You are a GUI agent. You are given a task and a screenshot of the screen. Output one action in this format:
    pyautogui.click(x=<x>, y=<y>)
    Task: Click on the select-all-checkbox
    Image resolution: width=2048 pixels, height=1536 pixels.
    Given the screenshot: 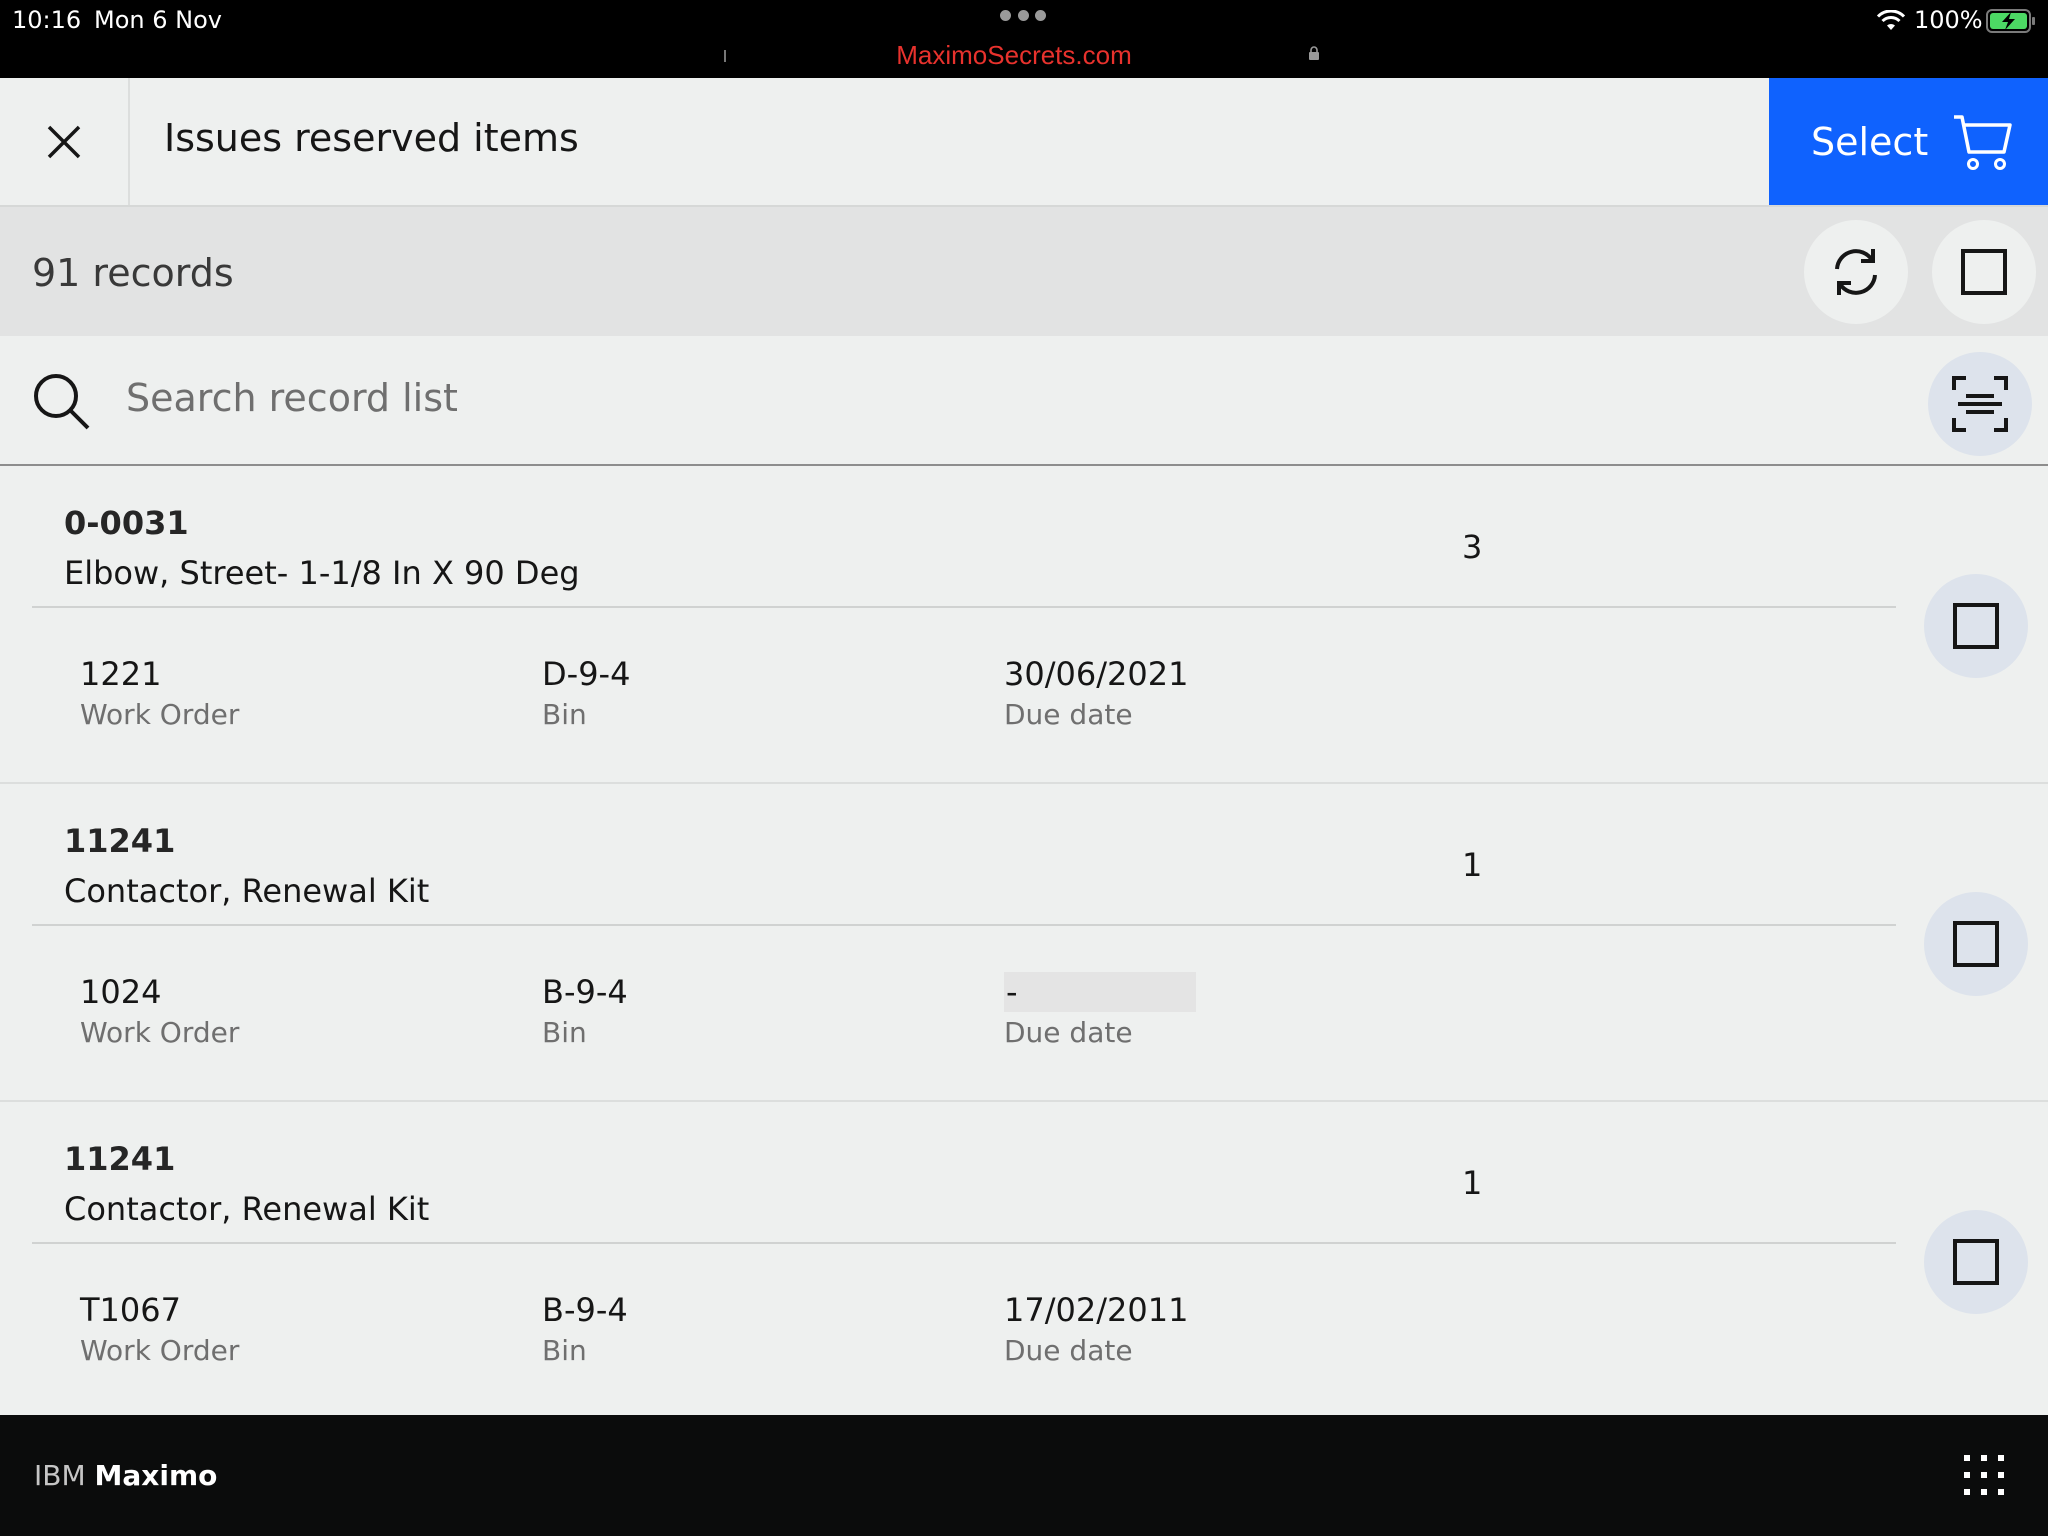 What is the action you would take?
    pyautogui.click(x=1984, y=272)
    